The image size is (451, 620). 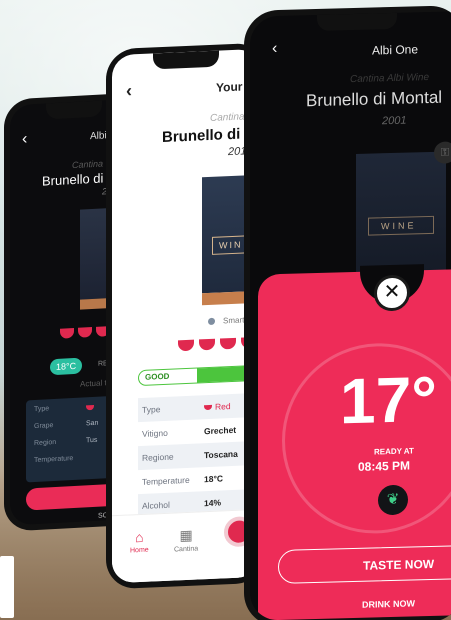 What do you see at coordinates (92, 440) in the screenshot?
I see `table-value: Tus` at bounding box center [92, 440].